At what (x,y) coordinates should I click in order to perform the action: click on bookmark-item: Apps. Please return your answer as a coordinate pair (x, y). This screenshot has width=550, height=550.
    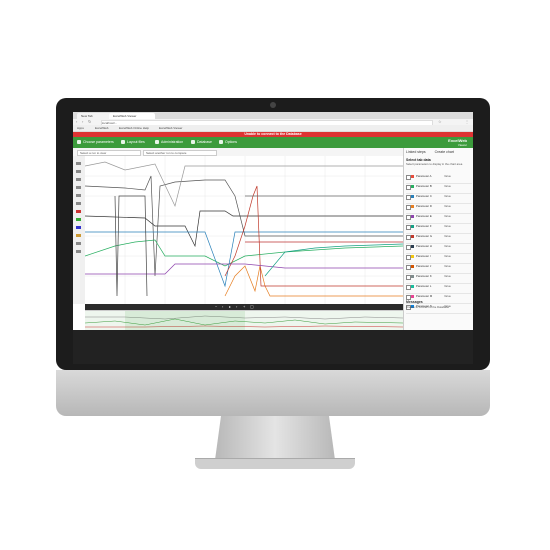
    Looking at the image, I should click on (80, 128).